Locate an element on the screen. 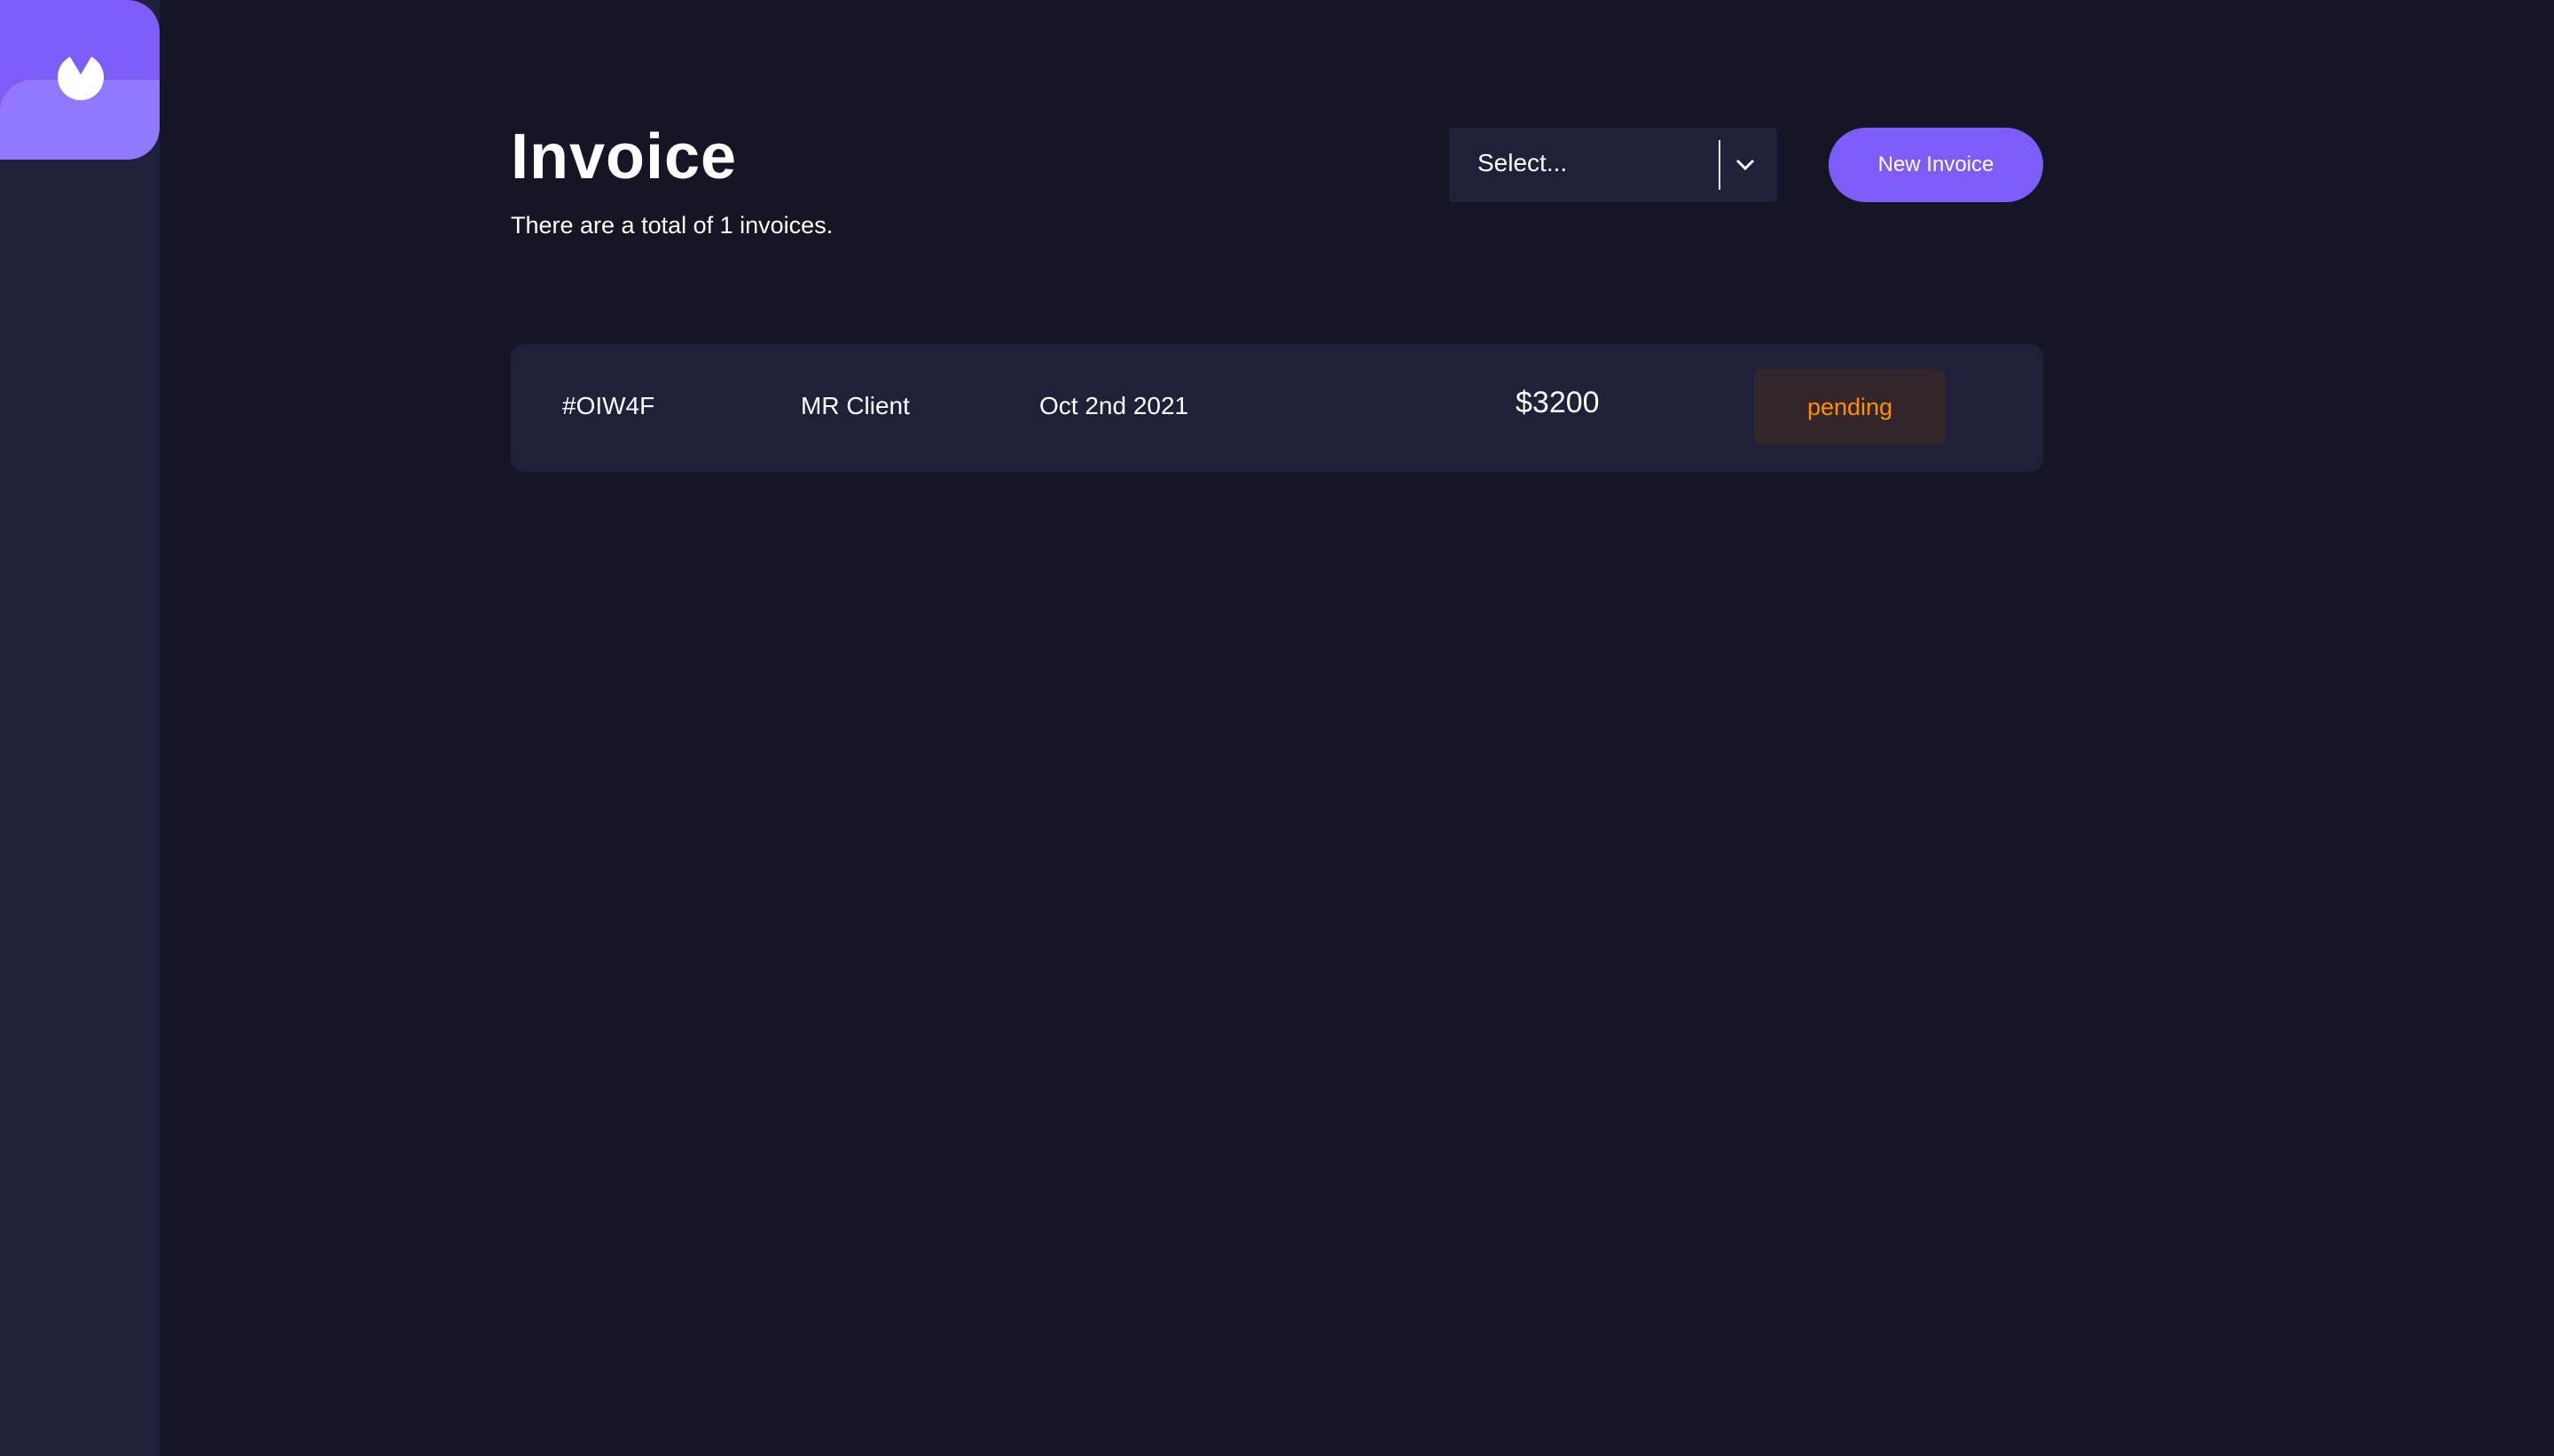  select-divider is located at coordinates (1719, 165).